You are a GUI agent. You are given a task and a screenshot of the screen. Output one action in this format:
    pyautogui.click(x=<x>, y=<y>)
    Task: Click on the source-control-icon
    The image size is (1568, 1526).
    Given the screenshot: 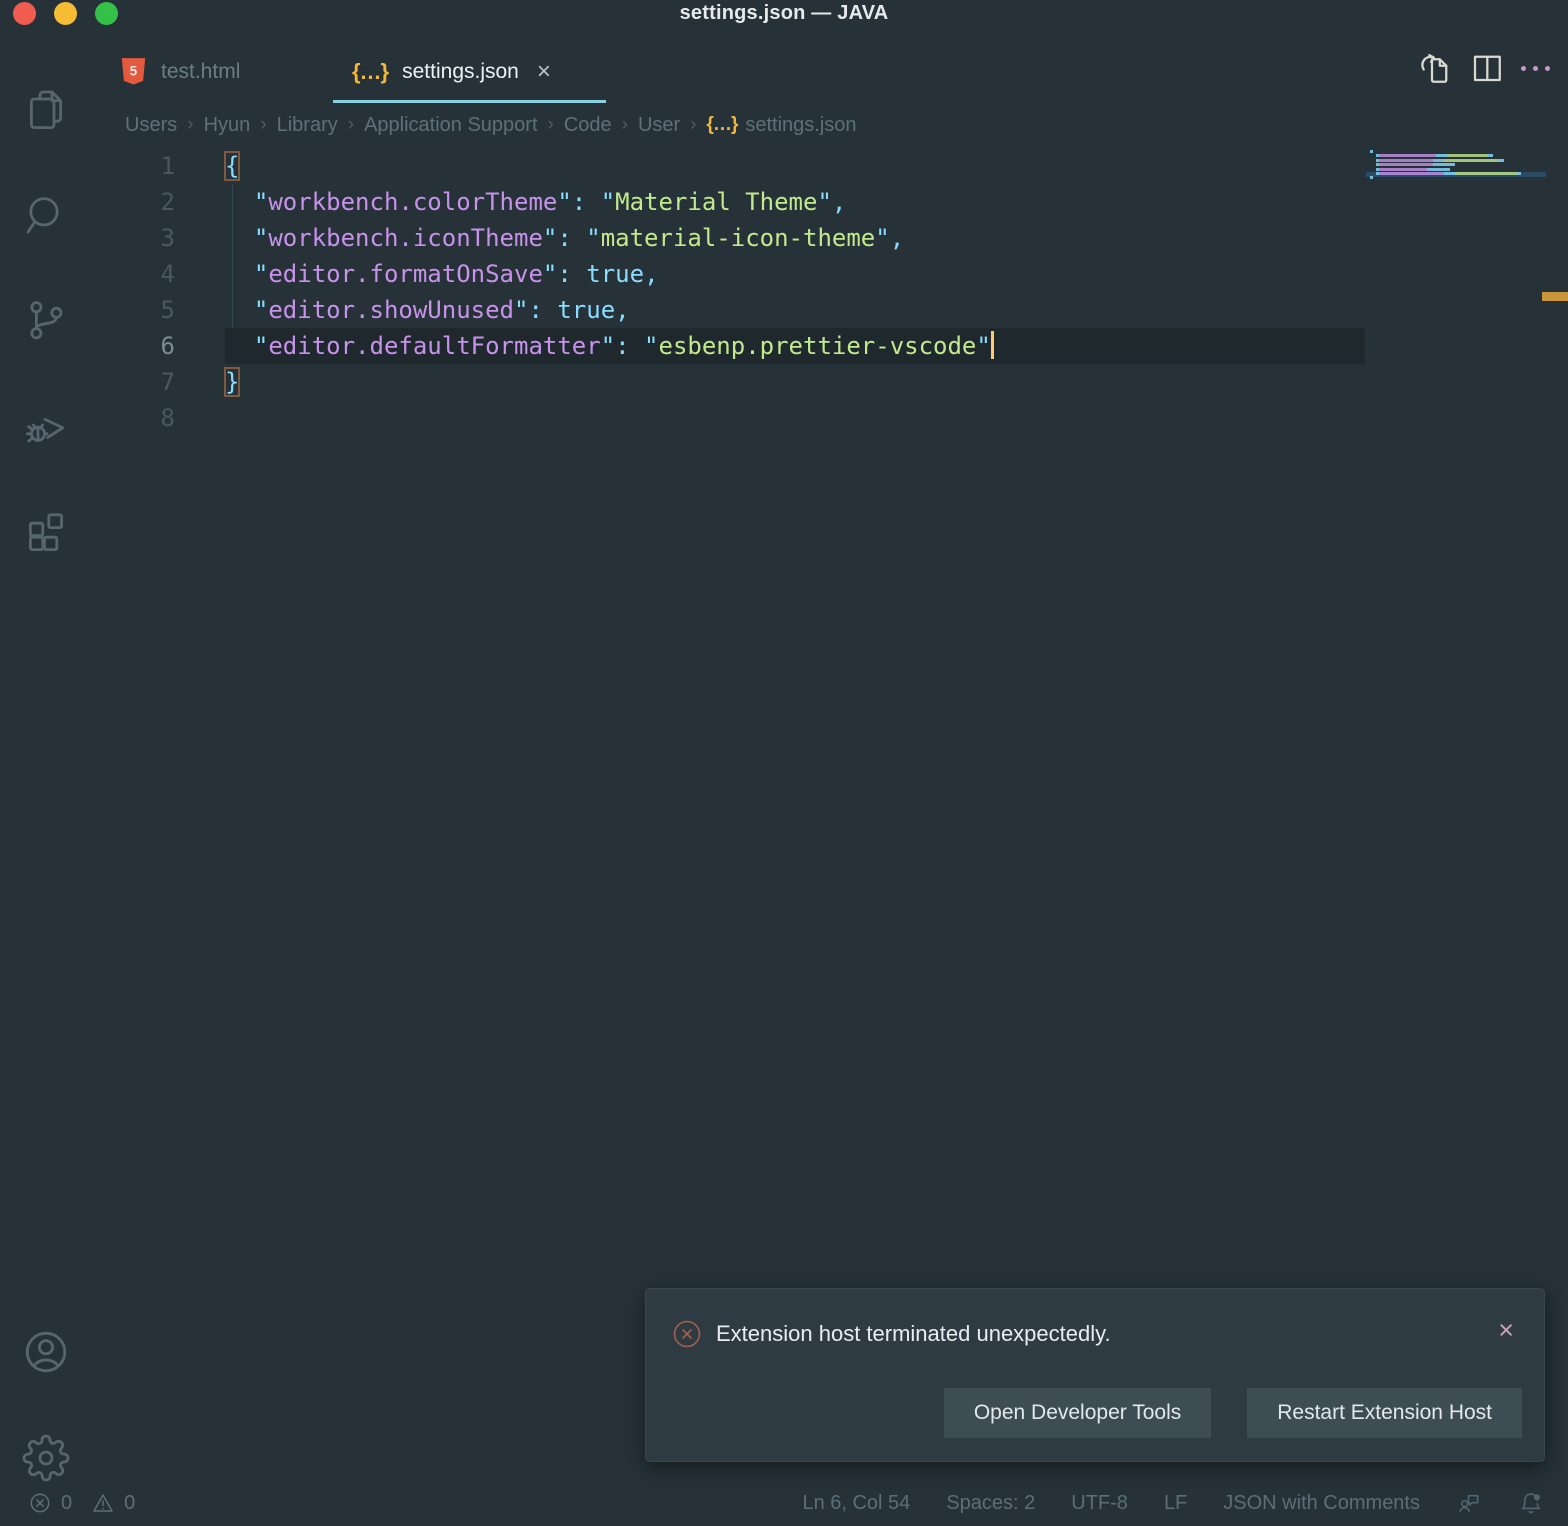 What is the action you would take?
    pyautogui.click(x=46, y=320)
    